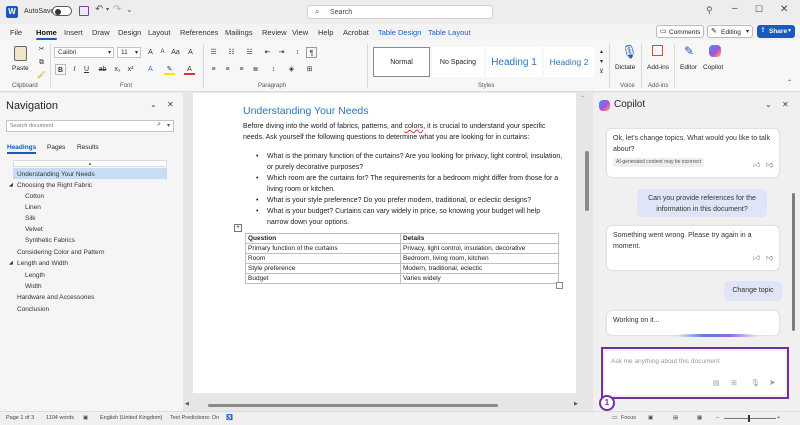  I want to click on h-scrollbar-thumb, so click(353, 405).